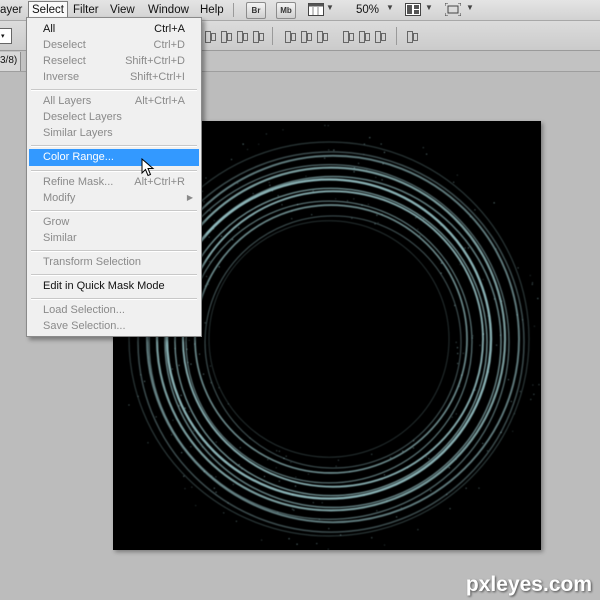 This screenshot has height=600, width=600. What do you see at coordinates (210, 36) in the screenshot?
I see `align-left-icon` at bounding box center [210, 36].